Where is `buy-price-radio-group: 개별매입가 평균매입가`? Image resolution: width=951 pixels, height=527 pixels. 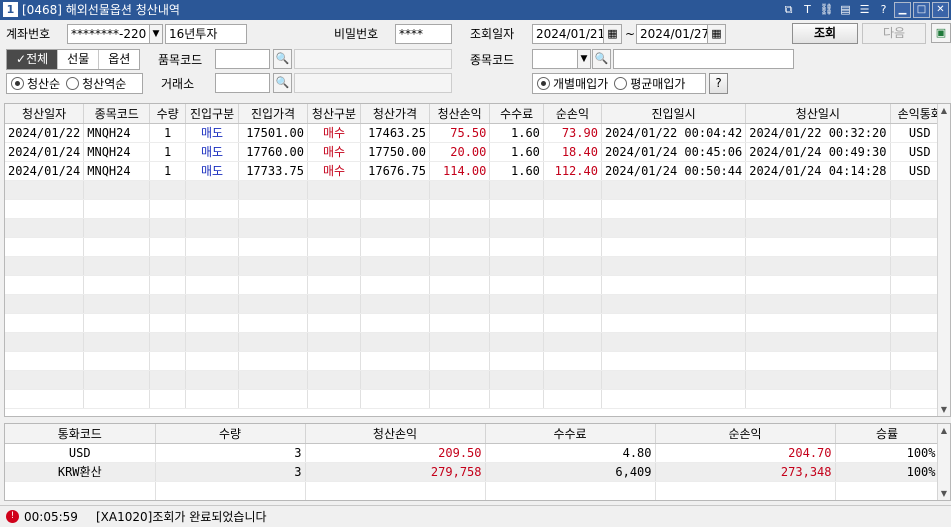 buy-price-radio-group: 개별매입가 평균매입가 is located at coordinates (619, 83).